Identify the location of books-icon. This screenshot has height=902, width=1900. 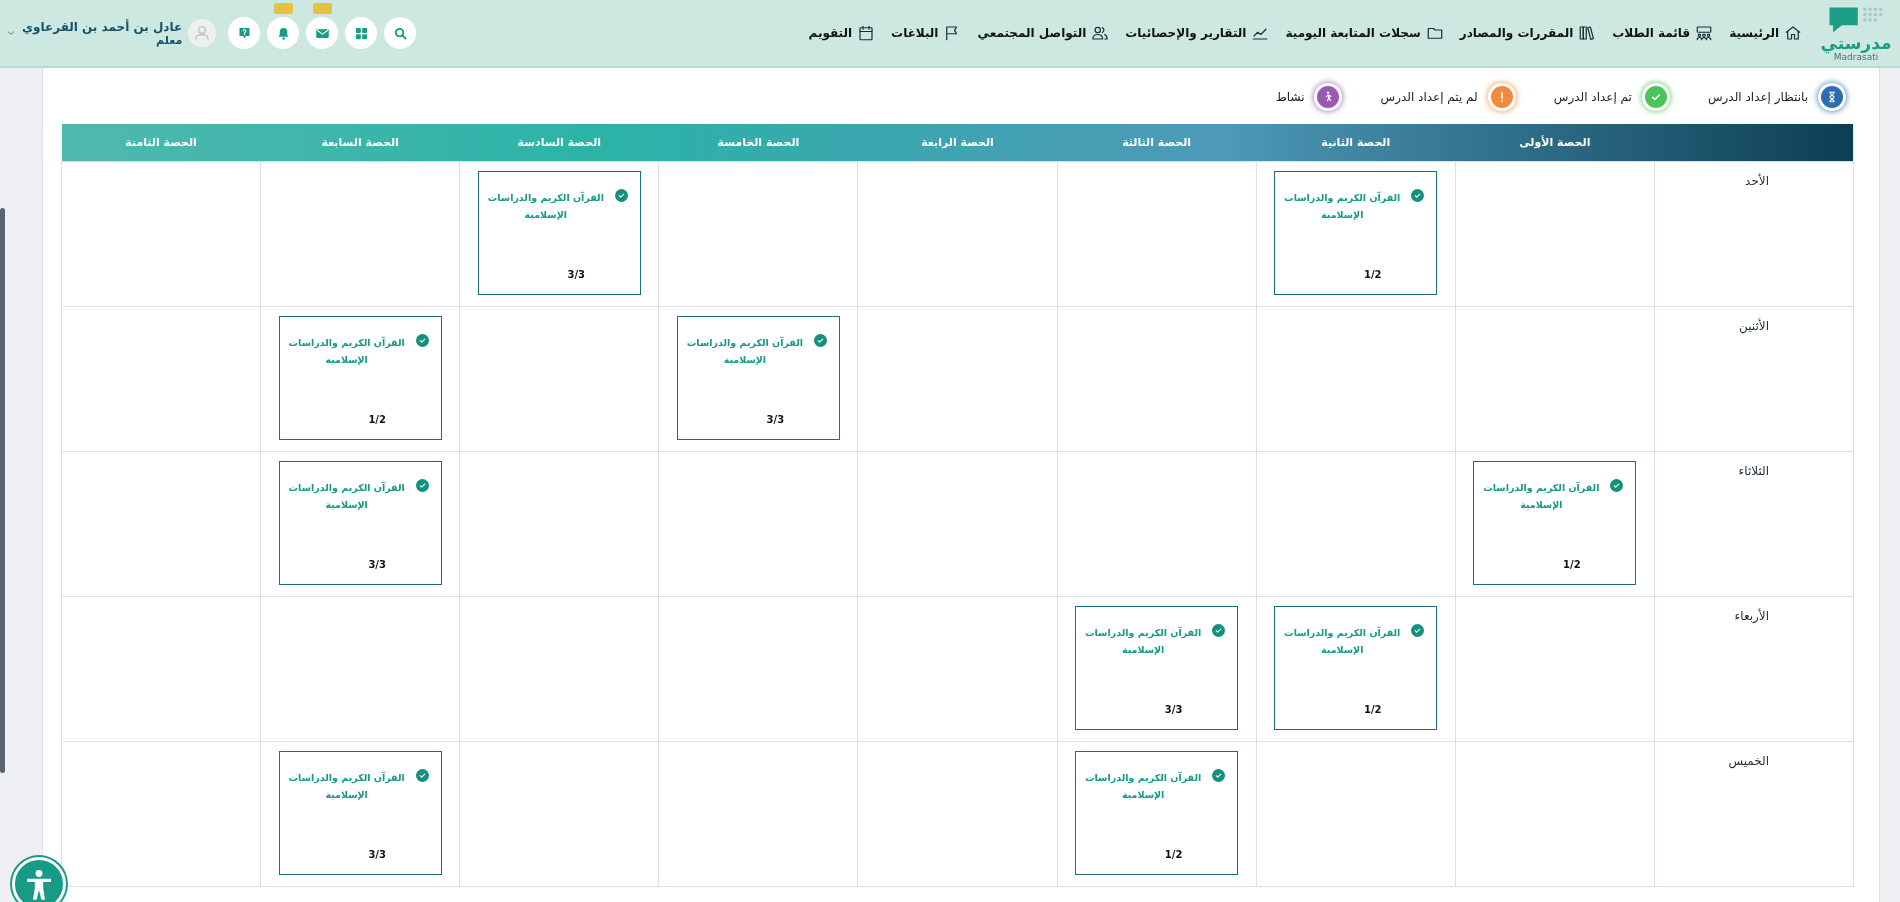
(1587, 33).